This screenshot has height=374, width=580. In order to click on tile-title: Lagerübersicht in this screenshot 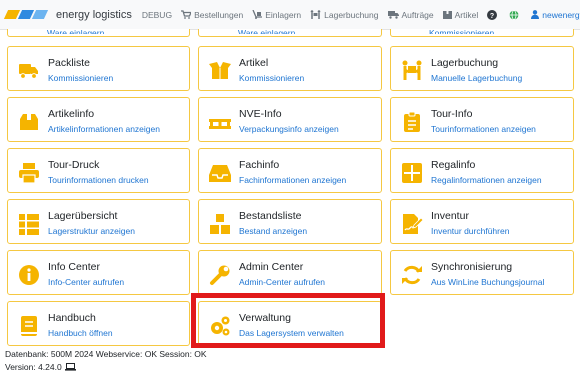, I will do `click(83, 216)`.